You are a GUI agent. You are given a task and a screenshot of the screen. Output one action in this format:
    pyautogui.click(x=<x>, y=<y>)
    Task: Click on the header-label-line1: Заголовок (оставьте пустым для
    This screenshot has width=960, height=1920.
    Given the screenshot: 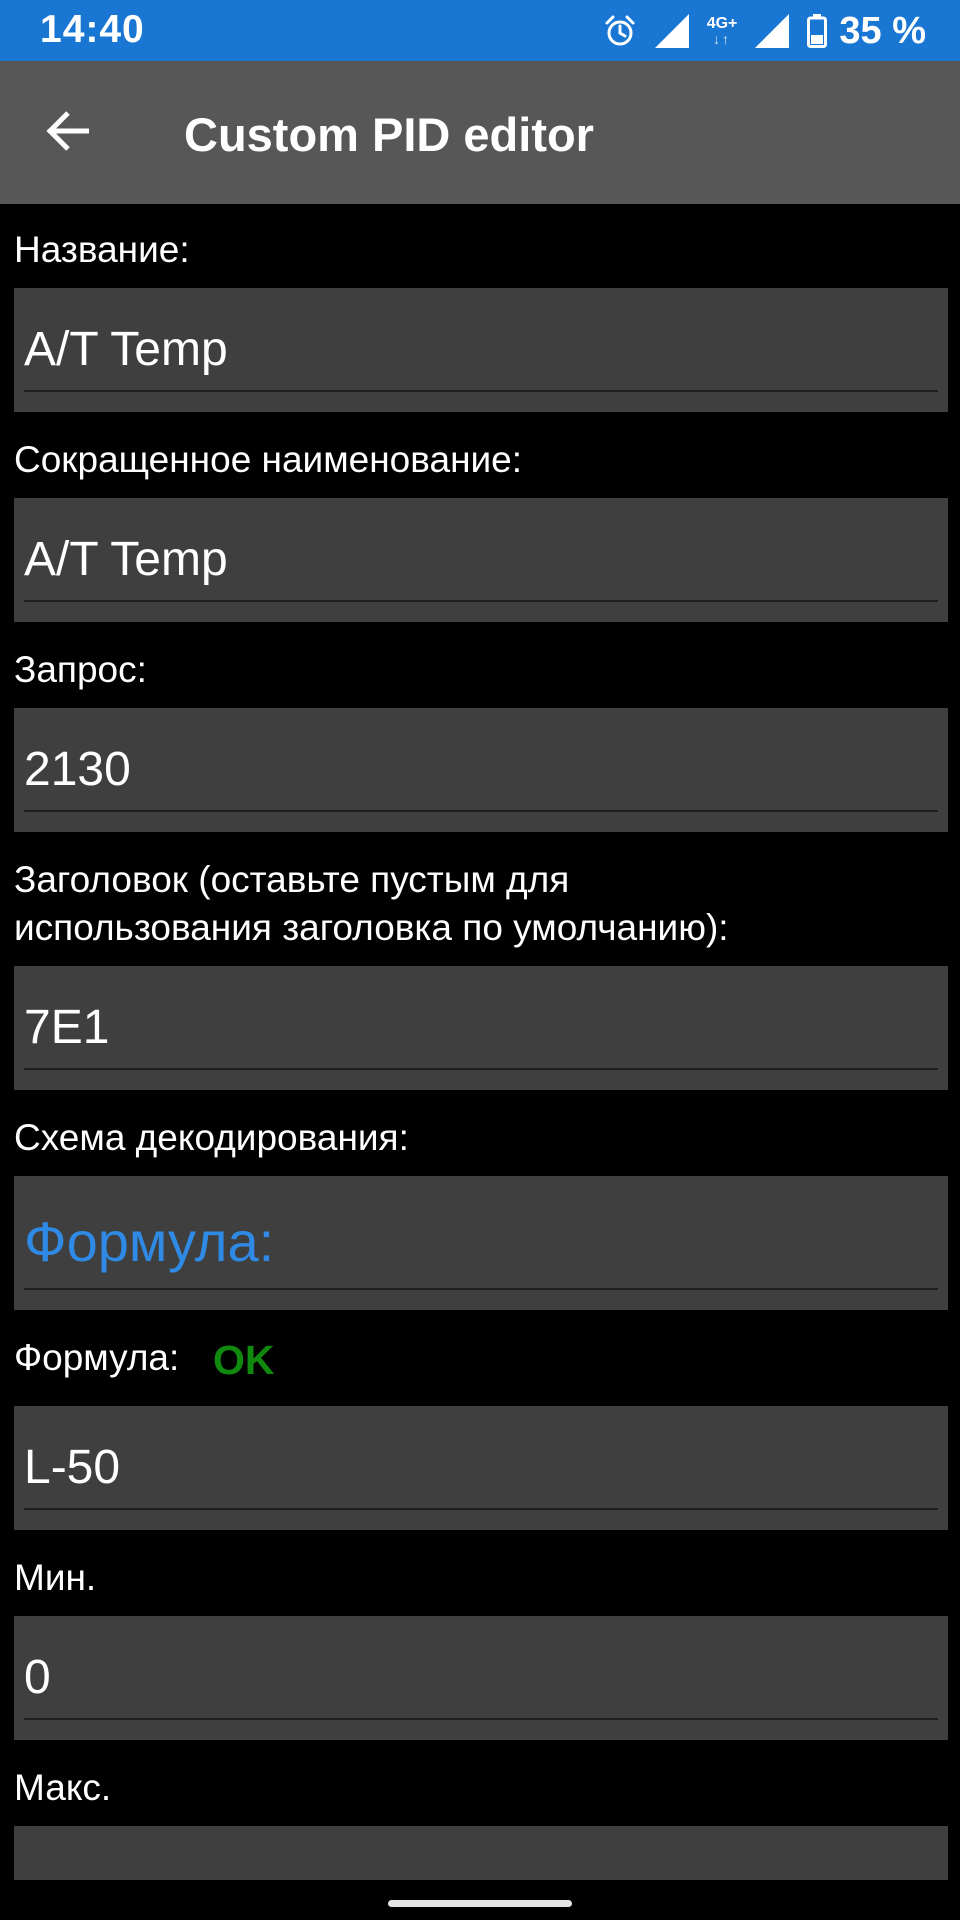 What is the action you would take?
    pyautogui.click(x=292, y=879)
    